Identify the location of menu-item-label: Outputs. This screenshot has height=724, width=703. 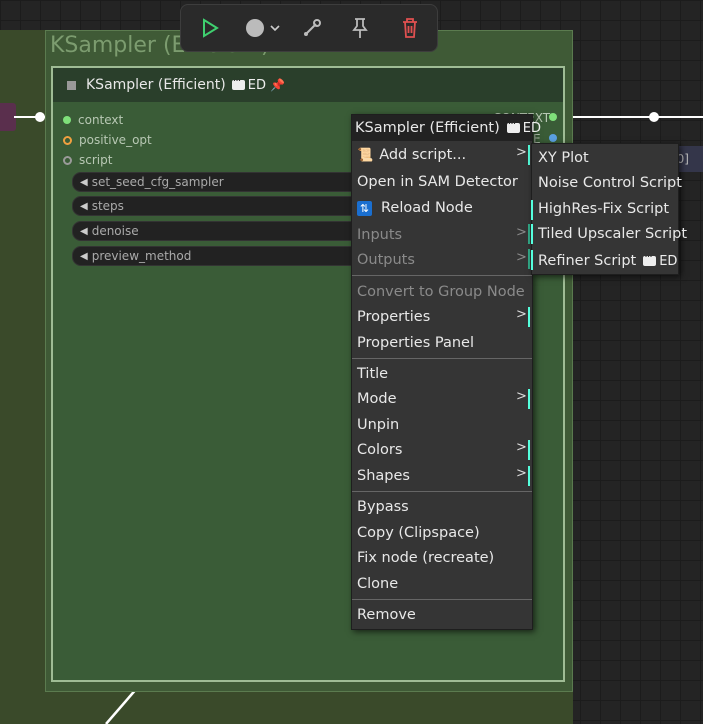
(386, 260).